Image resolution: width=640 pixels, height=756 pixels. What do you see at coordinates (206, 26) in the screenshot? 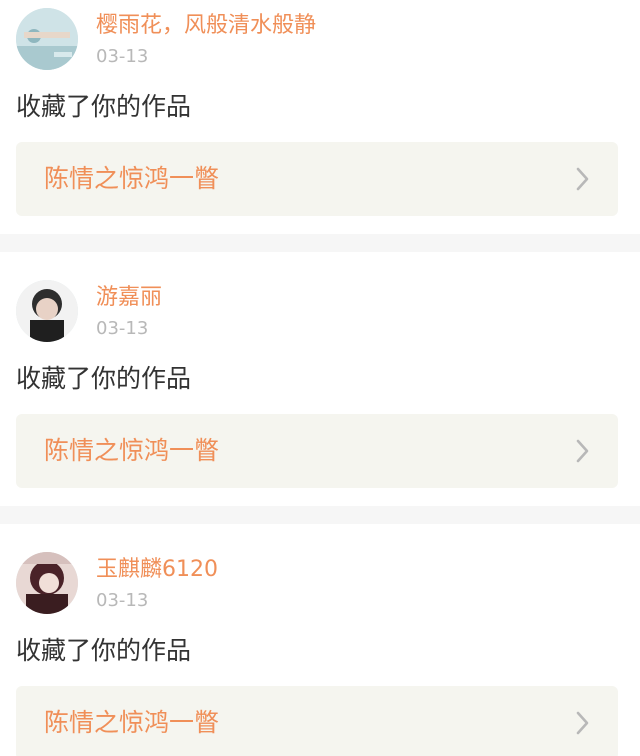
I see `username: 樱雨花，风般清水般静` at bounding box center [206, 26].